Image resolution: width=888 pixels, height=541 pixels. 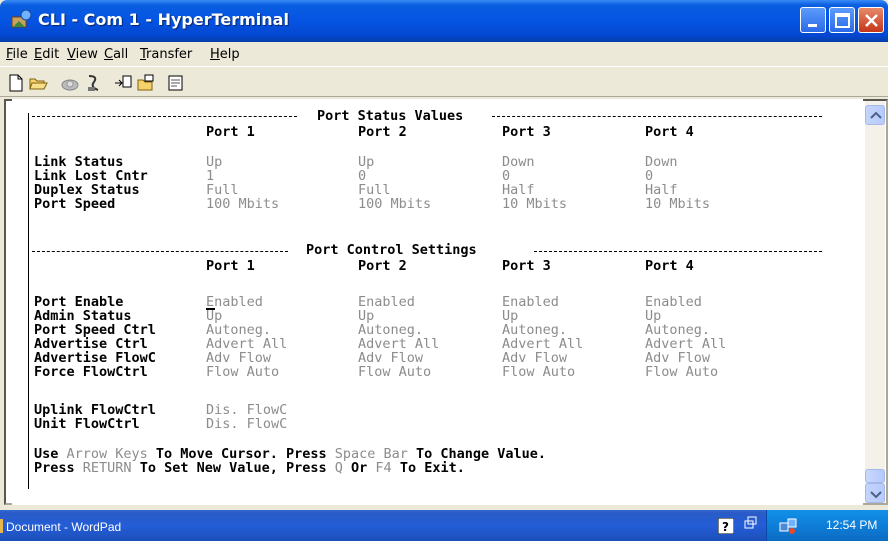 What do you see at coordinates (107, 468) in the screenshot?
I see `key-hint: RETURN` at bounding box center [107, 468].